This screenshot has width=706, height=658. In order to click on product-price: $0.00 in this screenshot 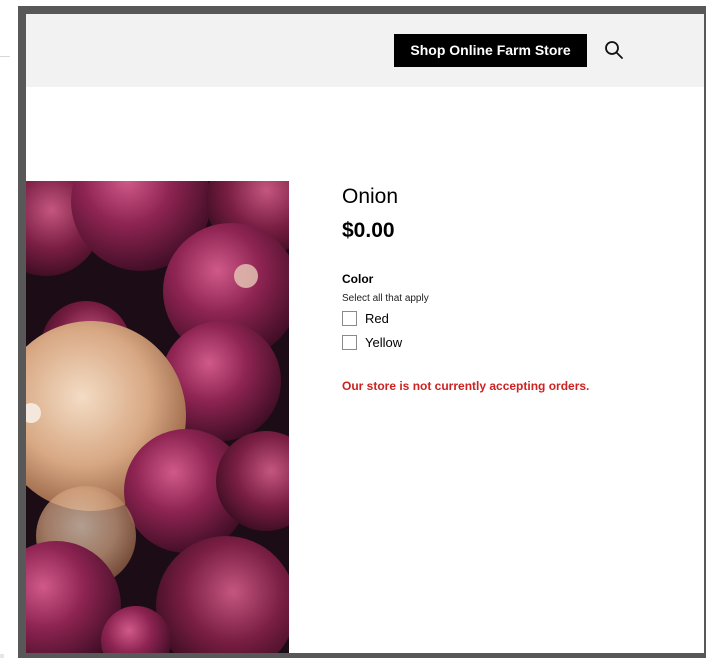, I will do `click(368, 230)`.